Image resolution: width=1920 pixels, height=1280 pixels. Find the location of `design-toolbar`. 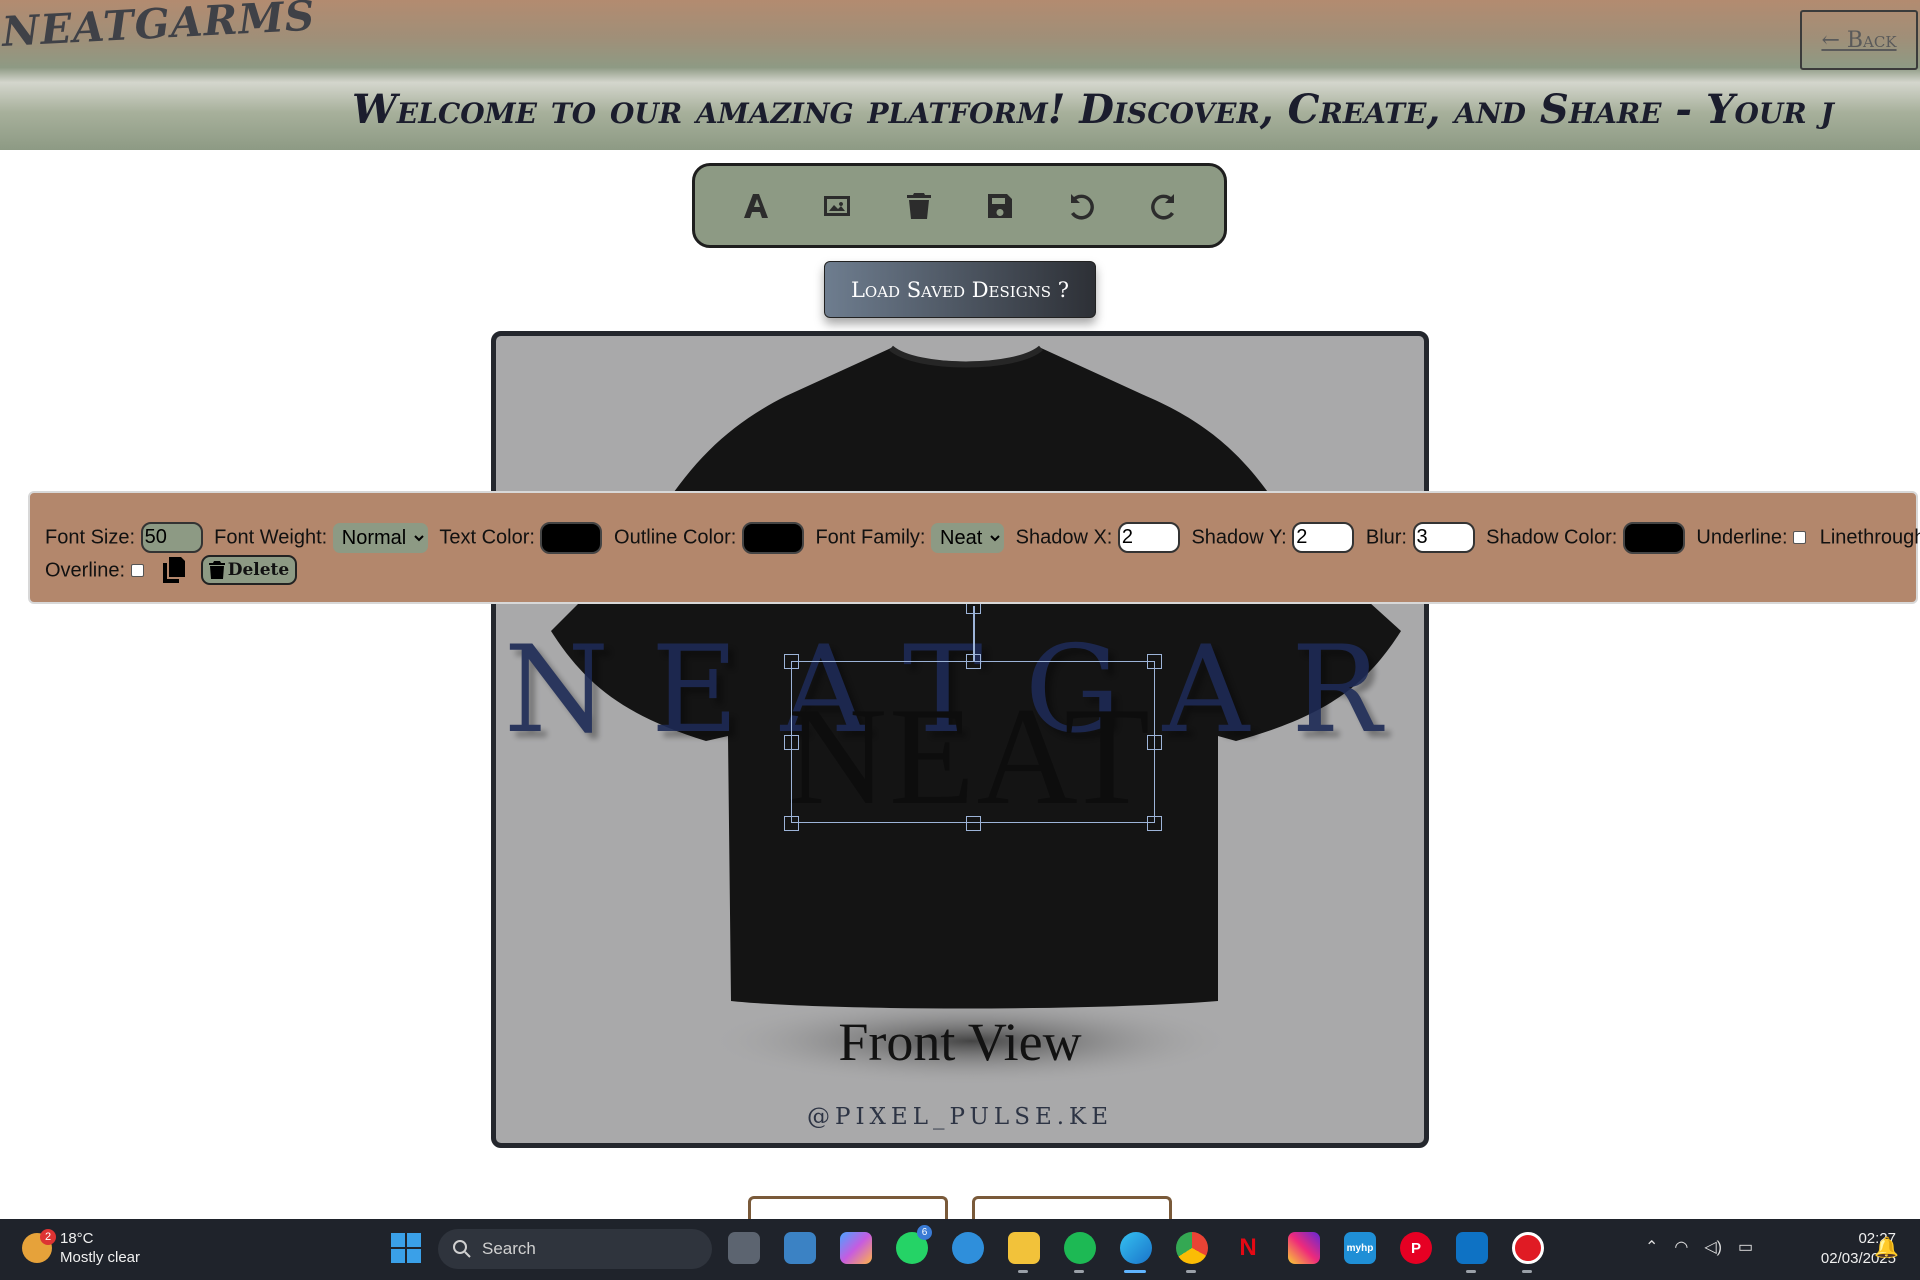

design-toolbar is located at coordinates (959, 205).